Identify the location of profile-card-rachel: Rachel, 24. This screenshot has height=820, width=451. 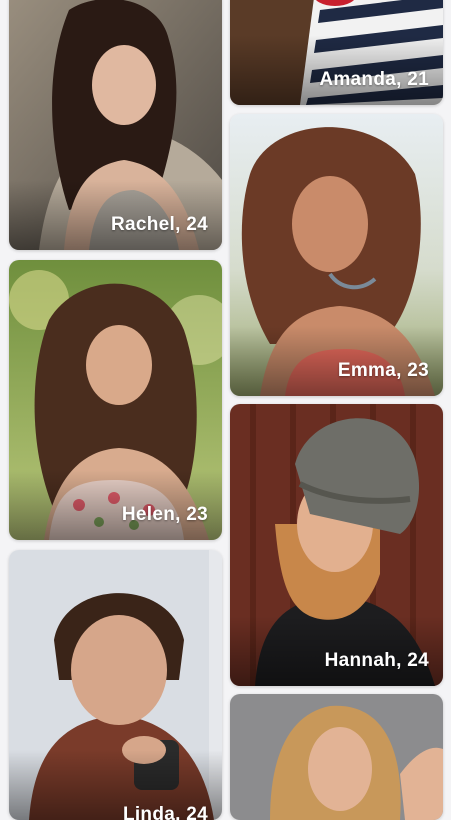
(115, 125).